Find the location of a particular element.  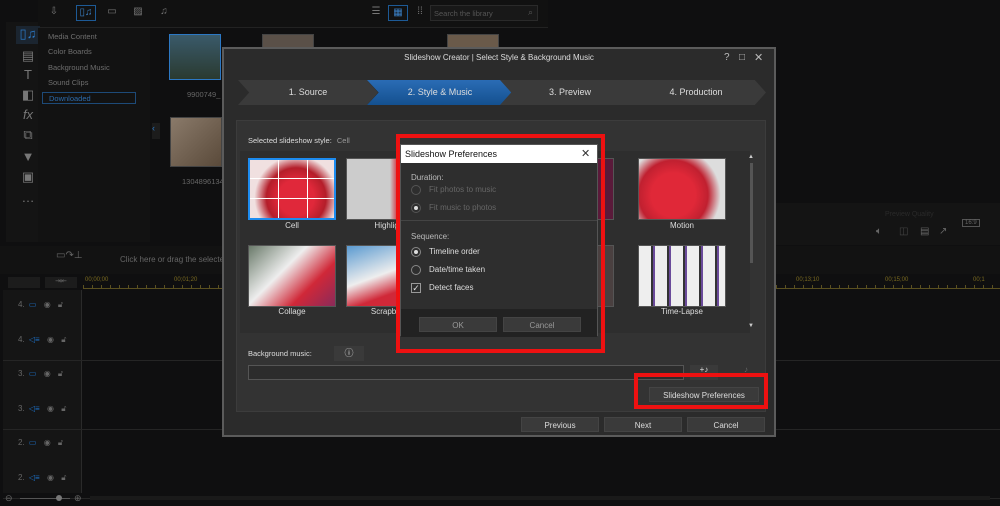

snapshot-icon: ◫ is located at coordinates (903, 231).